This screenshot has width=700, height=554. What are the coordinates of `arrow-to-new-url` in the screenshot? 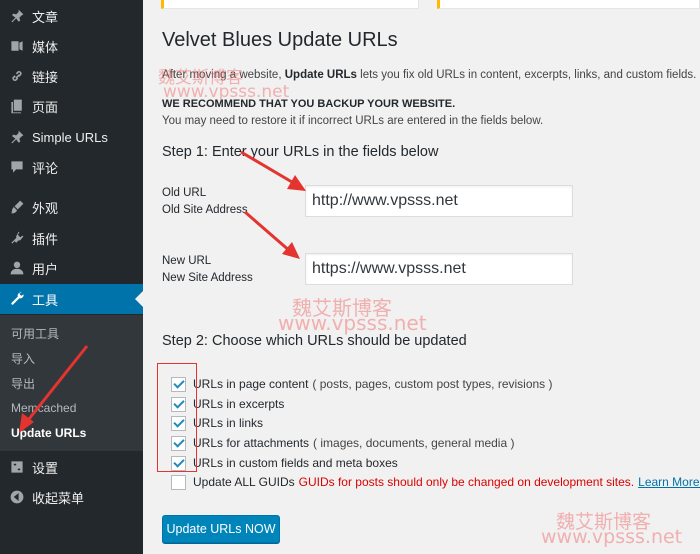 It's located at (268, 232).